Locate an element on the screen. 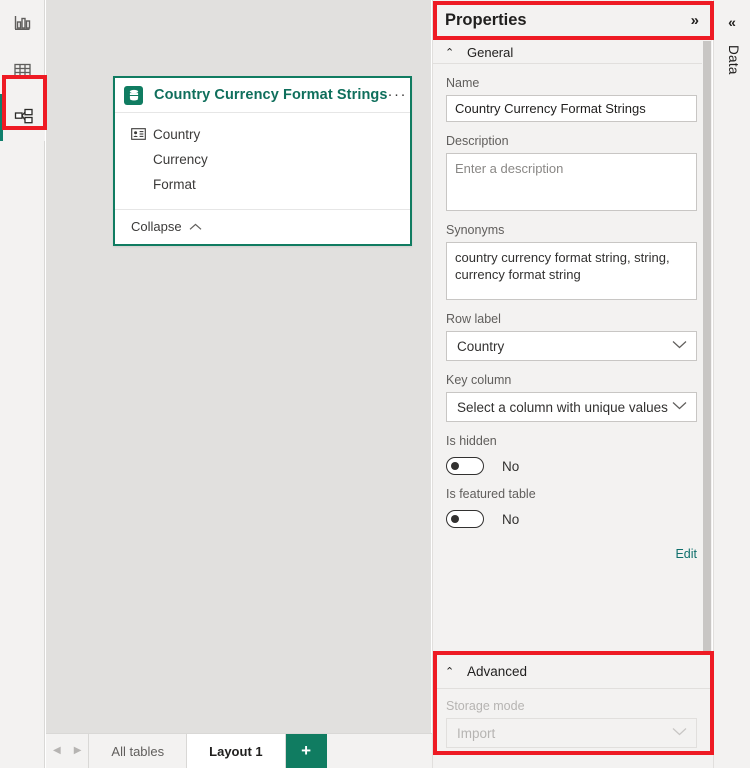 The width and height of the screenshot is (750, 768). key-column-dropdown: Select a column with unique values is located at coordinates (571, 407).